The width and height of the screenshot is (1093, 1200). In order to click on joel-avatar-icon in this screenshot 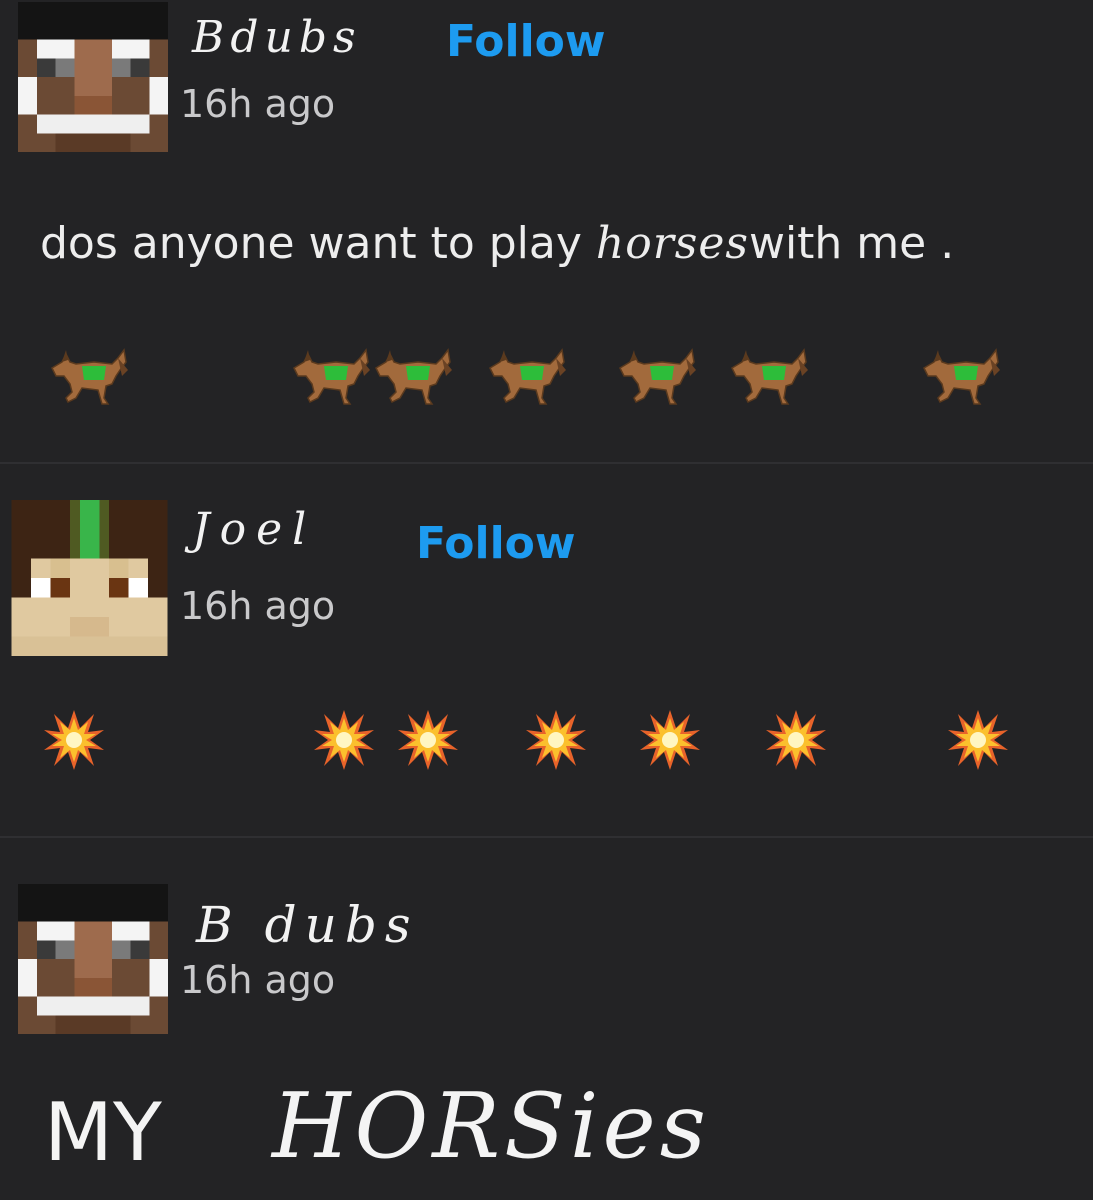, I will do `click(89, 578)`.